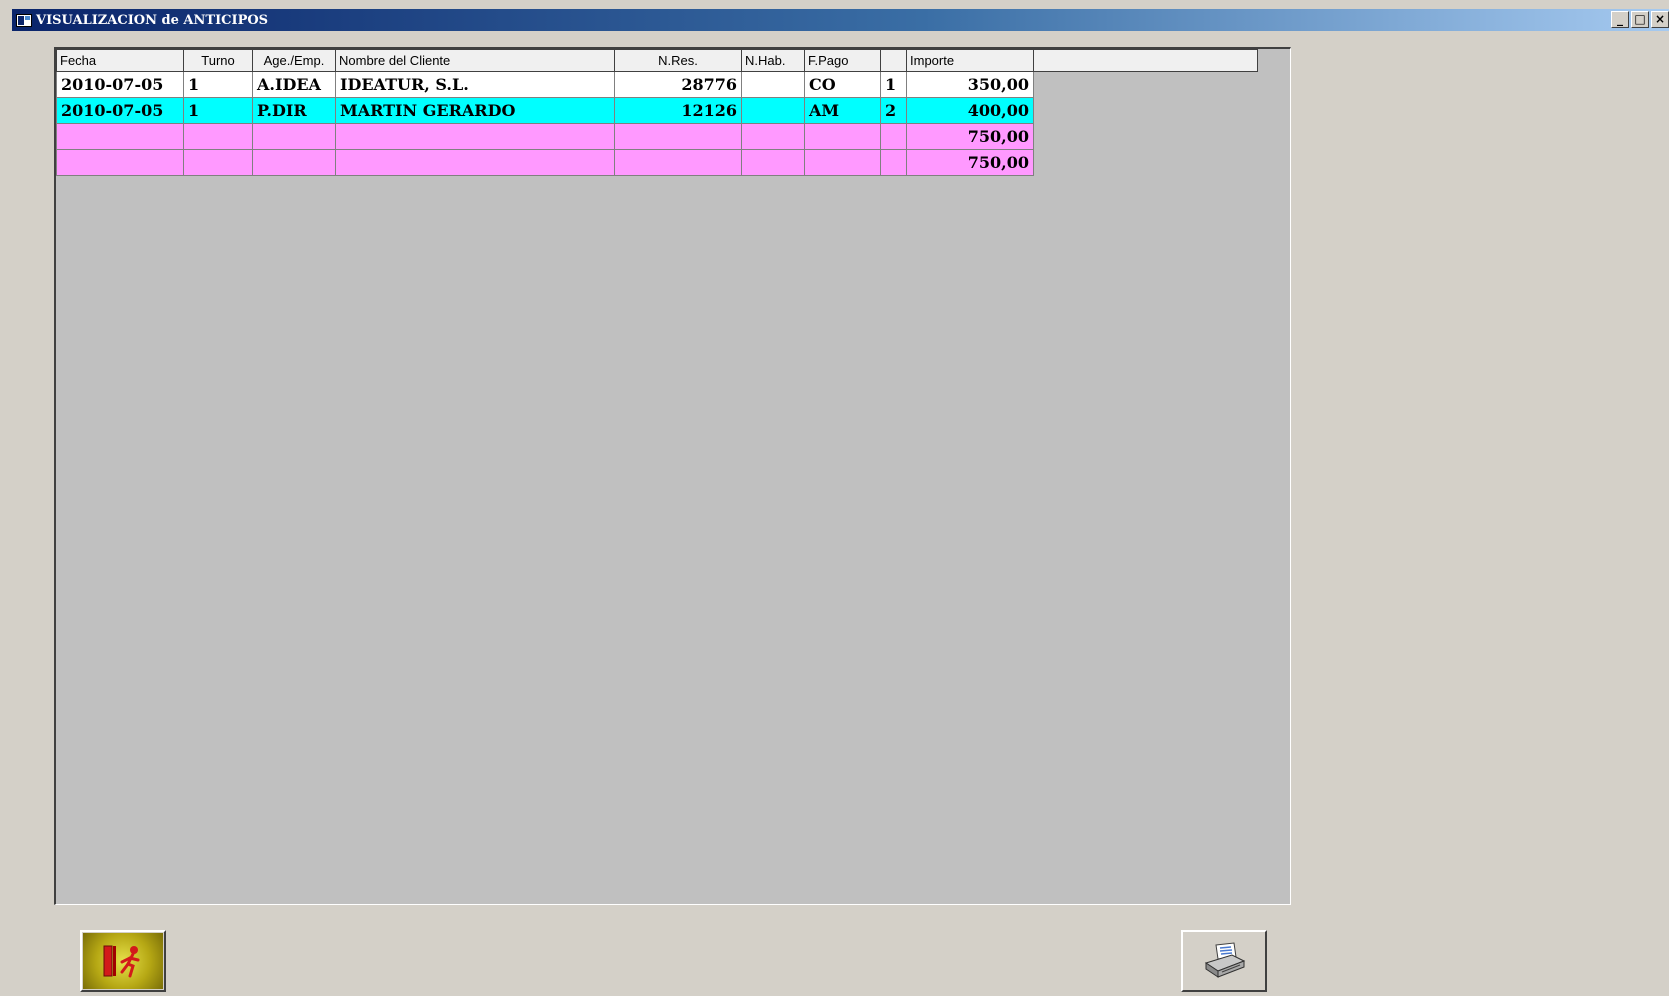 The width and height of the screenshot is (1669, 996). Describe the element at coordinates (773, 60) in the screenshot. I see `col-n-hab: N.Hab.` at that location.